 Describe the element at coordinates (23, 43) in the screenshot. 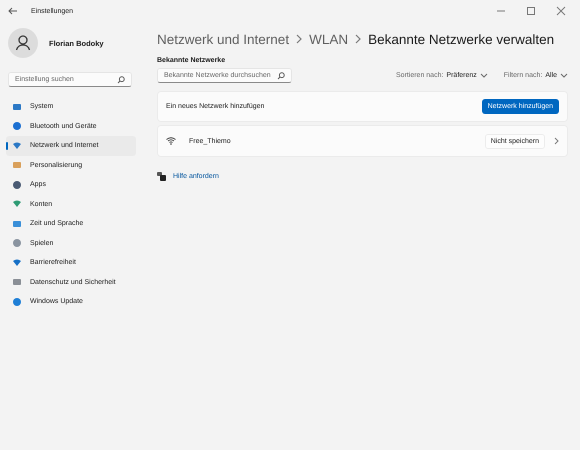

I see `avatar-icon` at that location.